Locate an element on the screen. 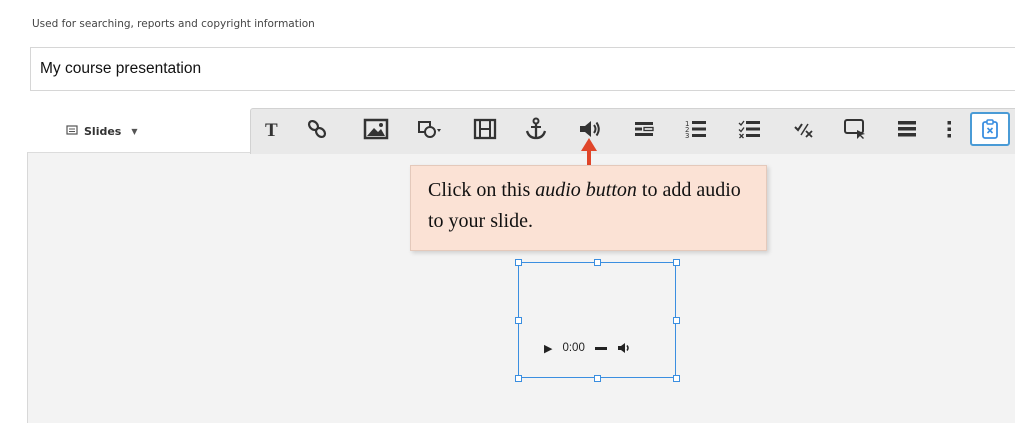  slides-icon is located at coordinates (72, 131).